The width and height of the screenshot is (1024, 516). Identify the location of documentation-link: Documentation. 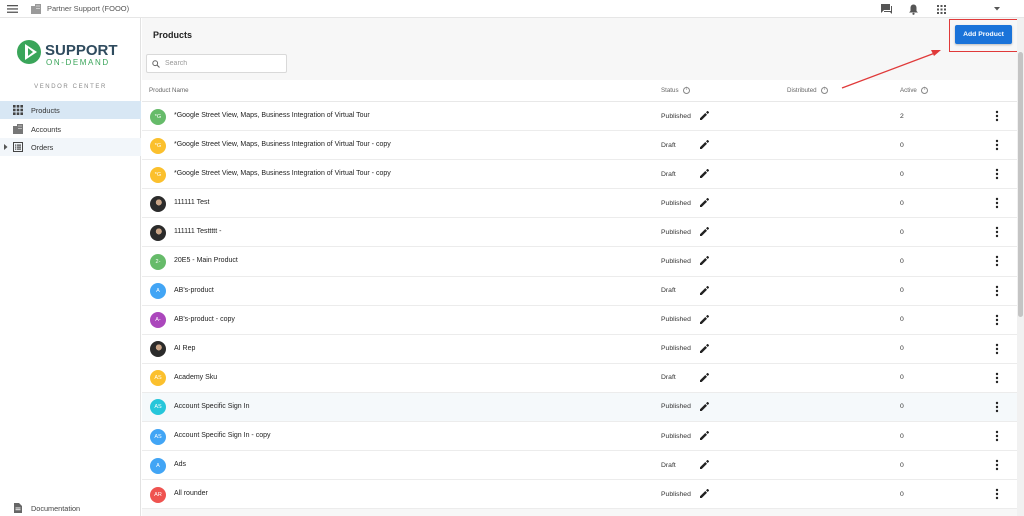
(70, 507).